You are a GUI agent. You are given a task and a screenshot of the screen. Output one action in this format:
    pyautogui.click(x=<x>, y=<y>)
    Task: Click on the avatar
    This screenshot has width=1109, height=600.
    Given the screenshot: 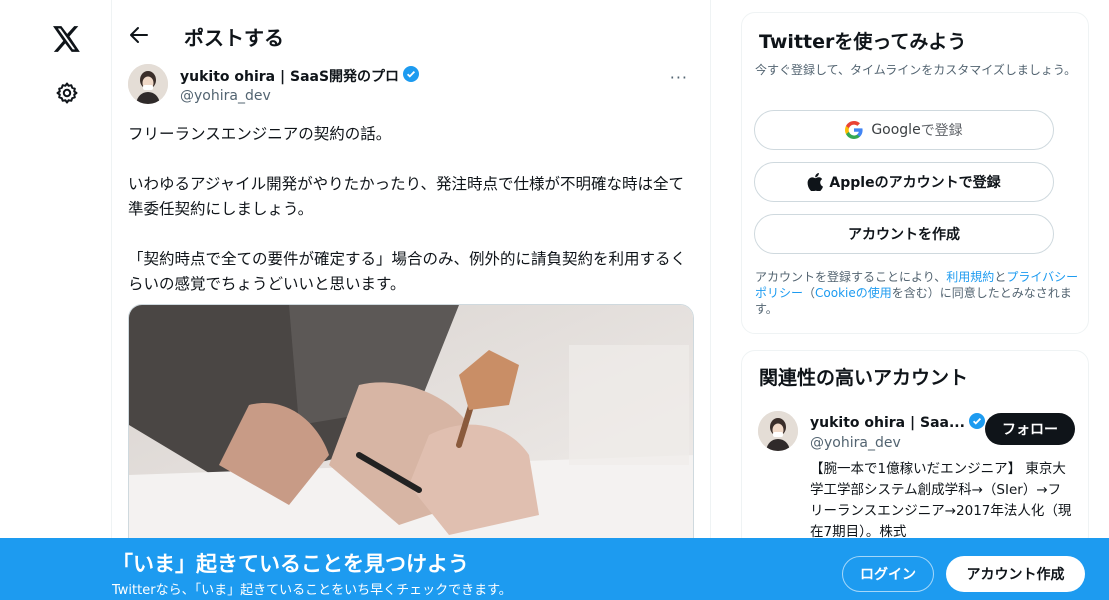 What is the action you would take?
    pyautogui.click(x=148, y=84)
    